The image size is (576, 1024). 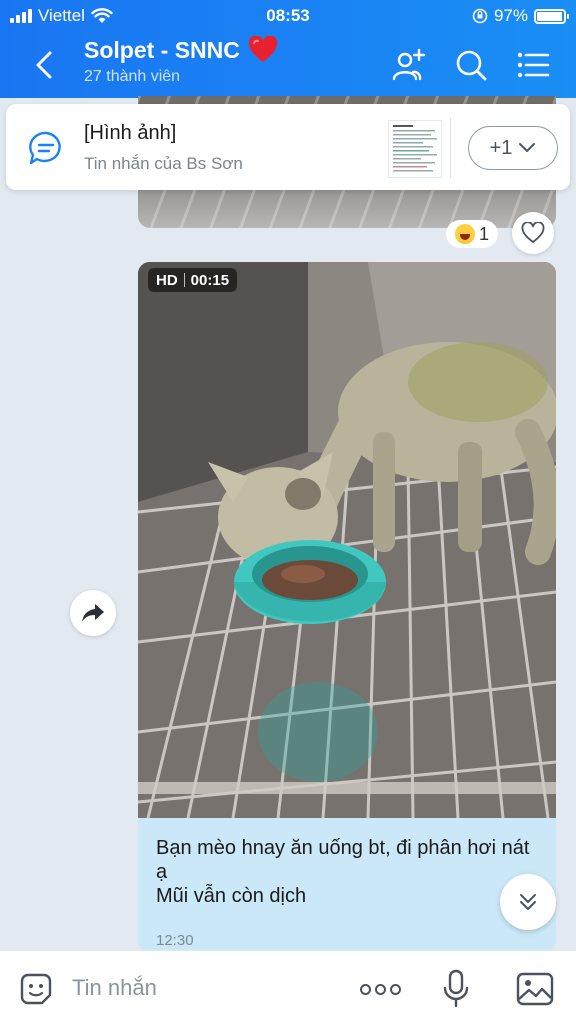 I want to click on search-icon, so click(x=471, y=65).